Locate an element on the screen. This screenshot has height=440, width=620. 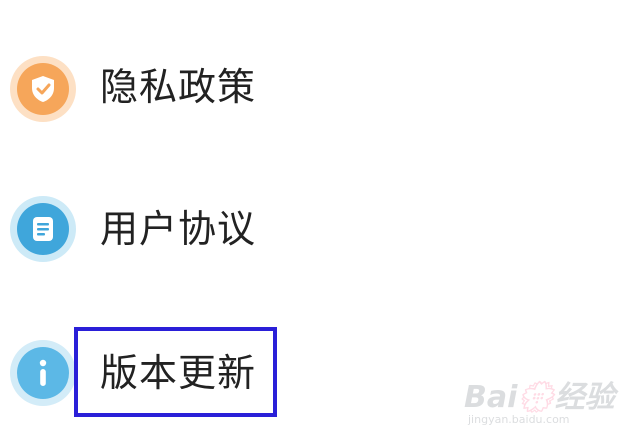
privacy-icon-ring is located at coordinates (43, 89).